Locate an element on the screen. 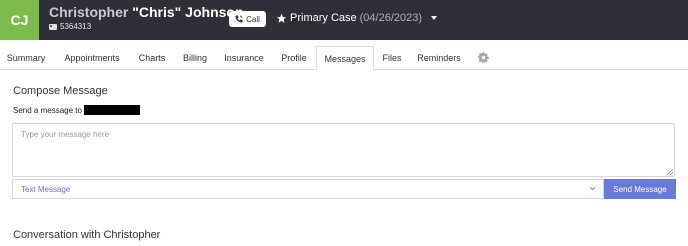  tab-summary: Summary is located at coordinates (26, 58).